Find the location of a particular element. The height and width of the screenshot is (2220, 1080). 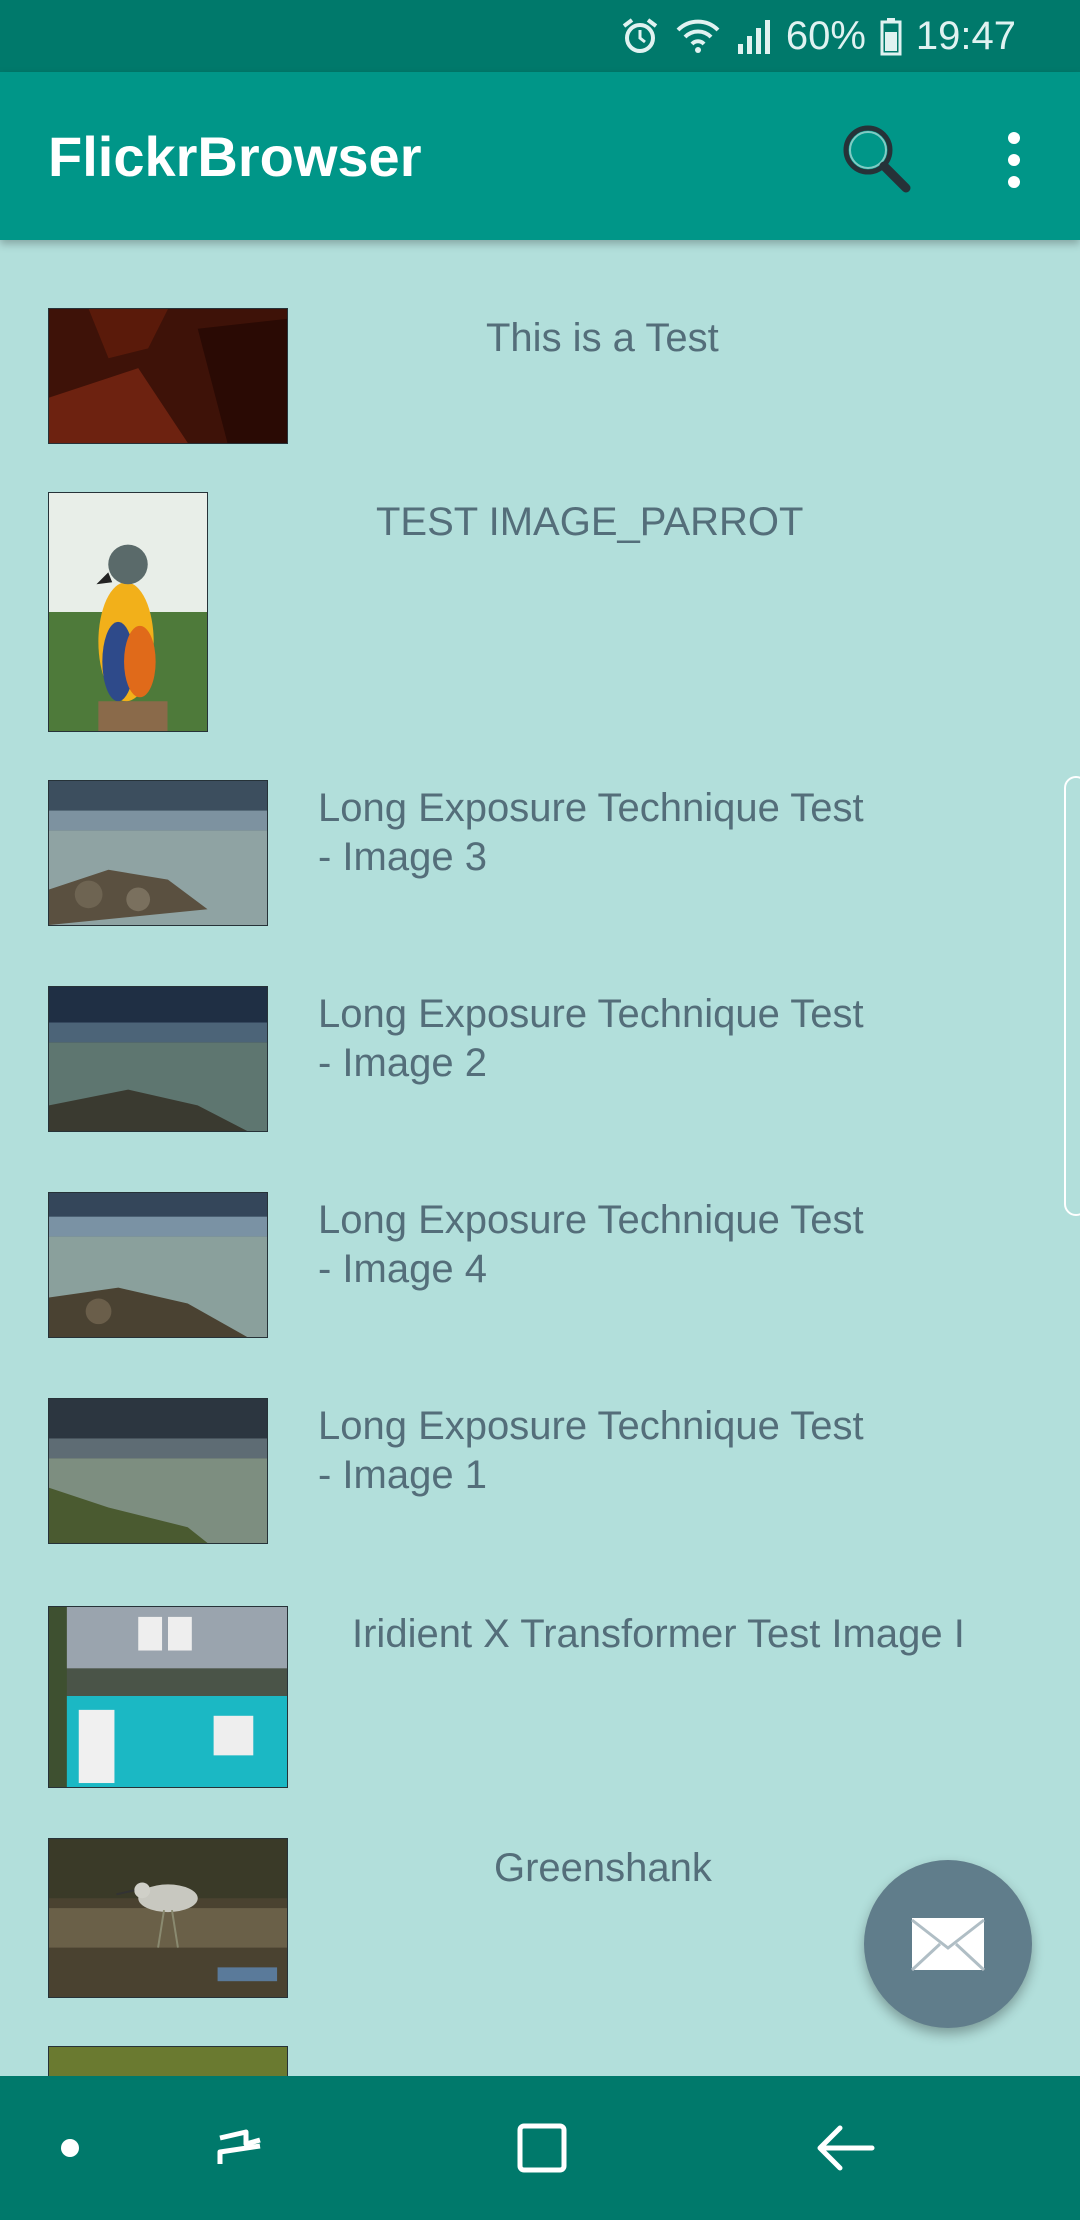

list-item: TEST IMAGE_PARROT is located at coordinates (540, 612).